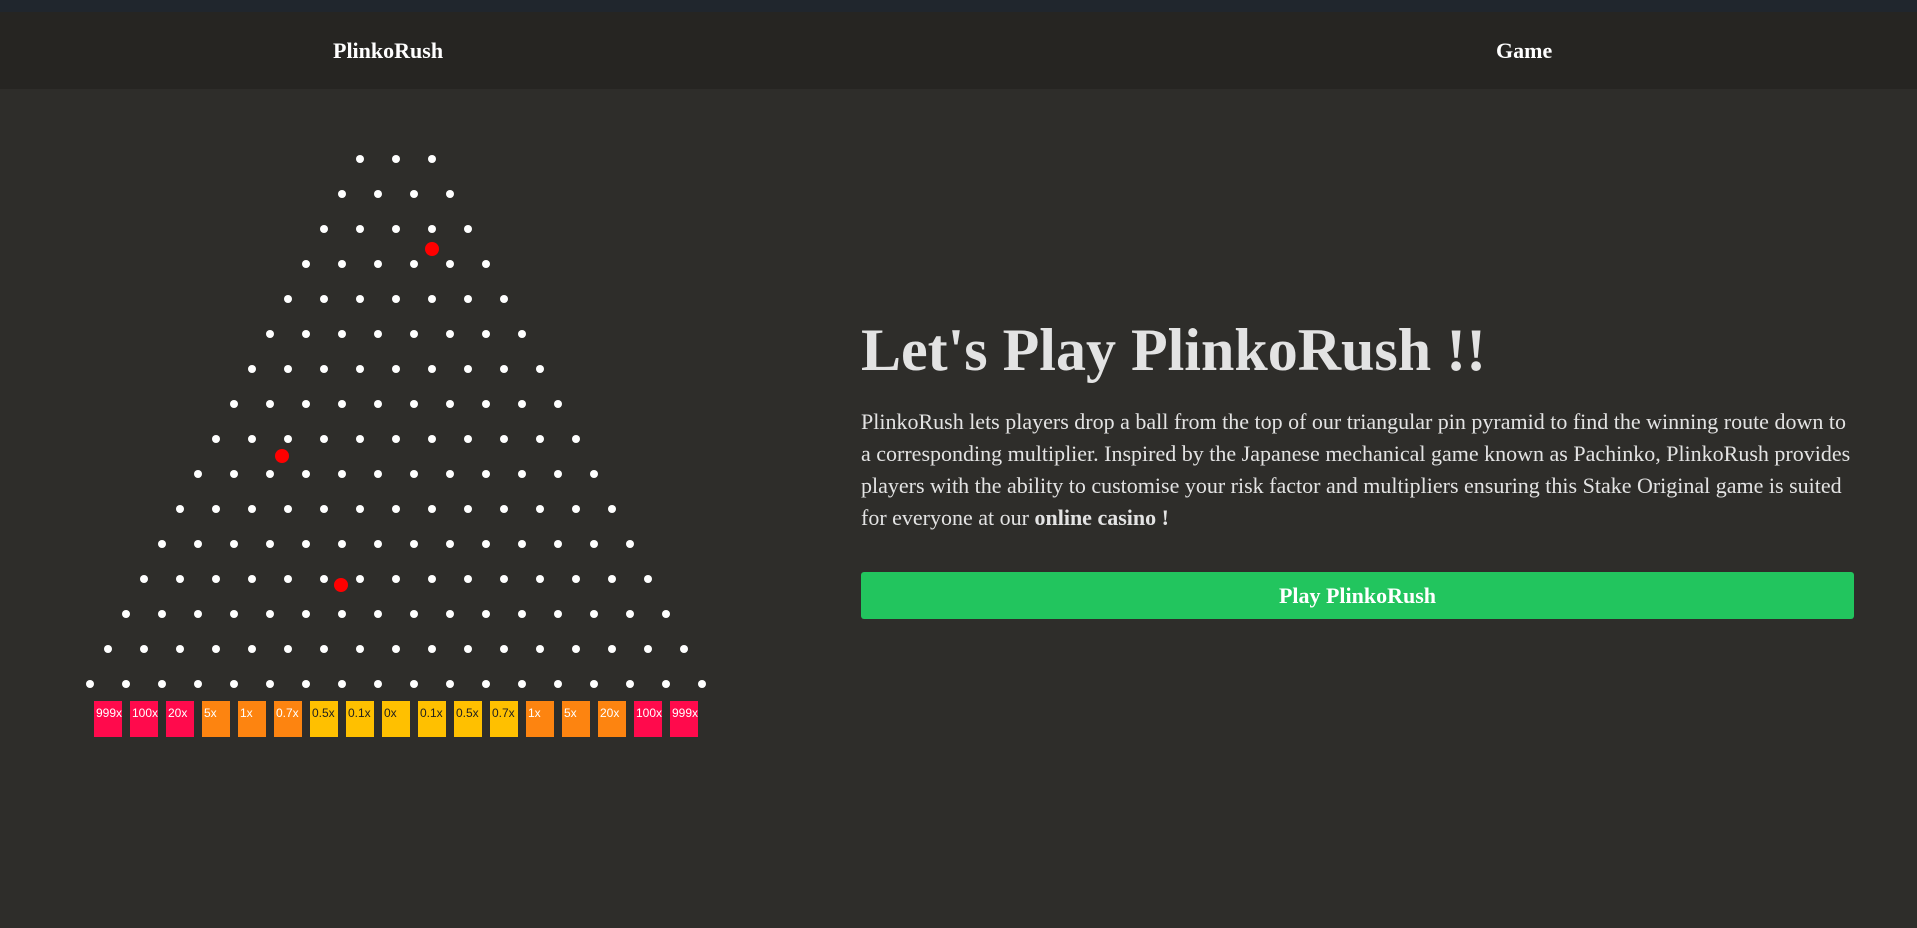 The width and height of the screenshot is (1917, 928). Describe the element at coordinates (1101, 517) in the screenshot. I see `online-casino-link: online casino !` at that location.